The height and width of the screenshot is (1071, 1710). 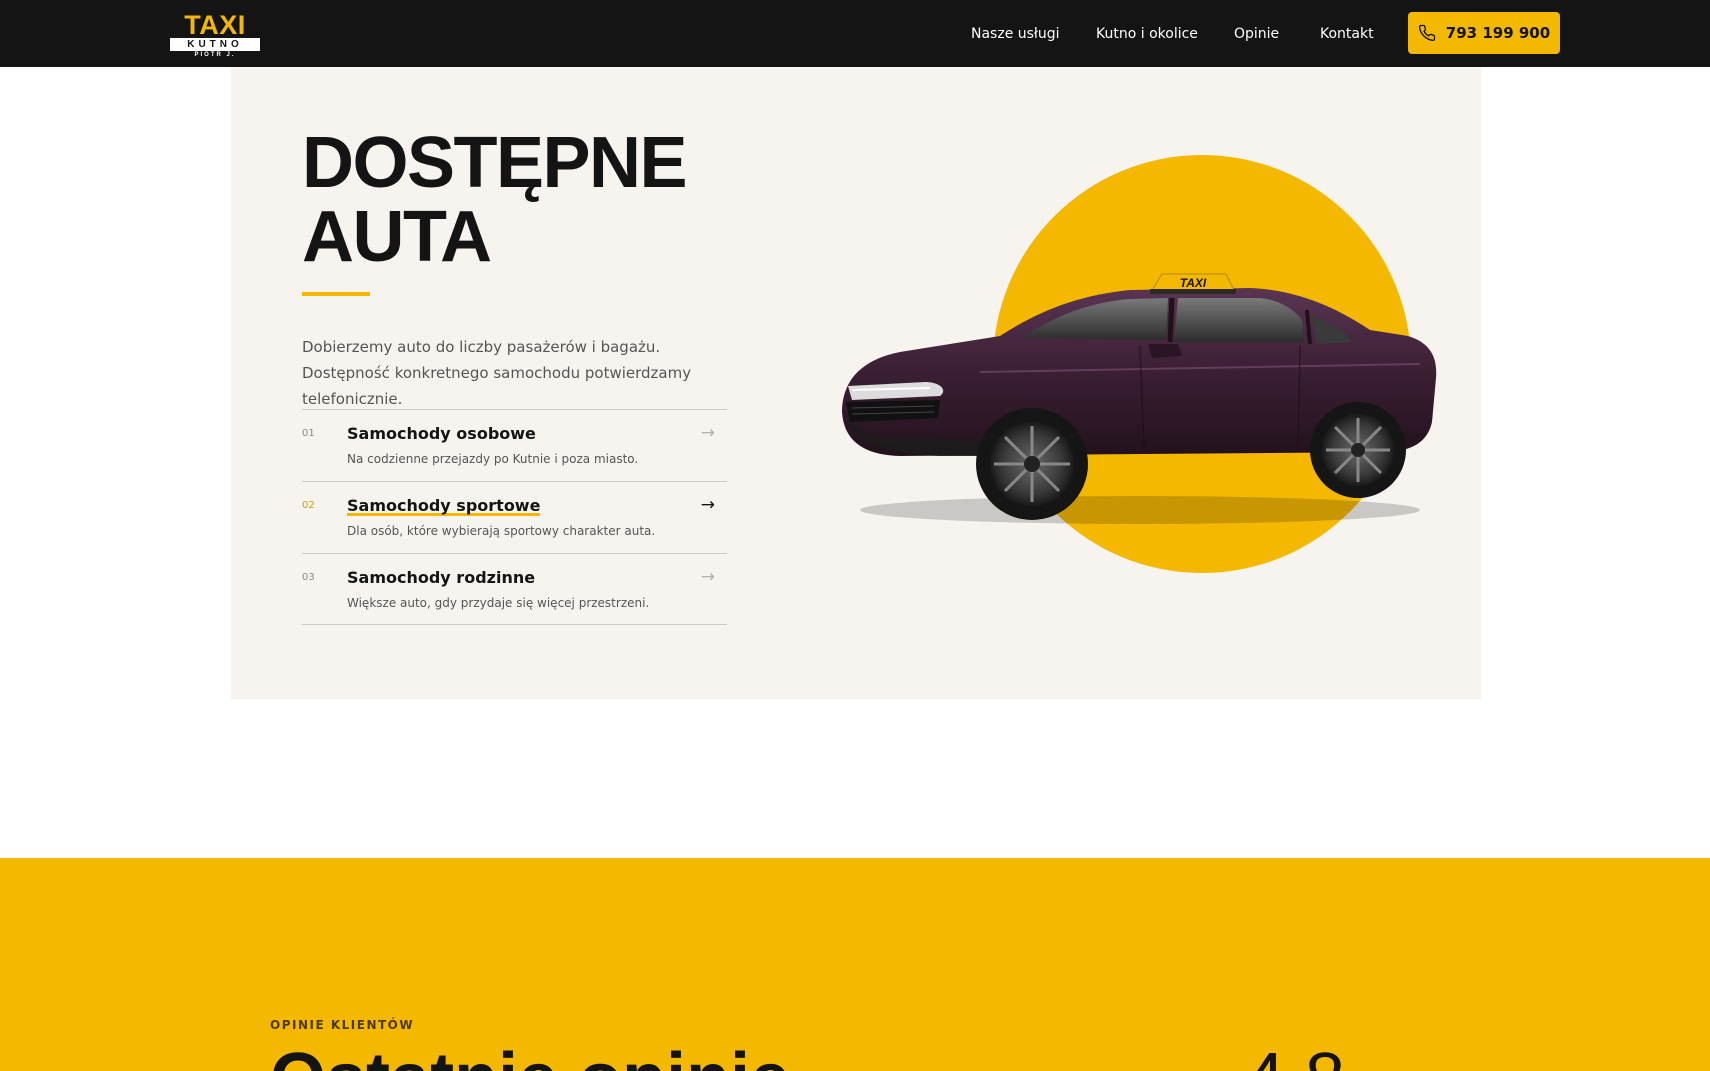 What do you see at coordinates (215, 25) in the screenshot?
I see `logo-title: TAXI` at bounding box center [215, 25].